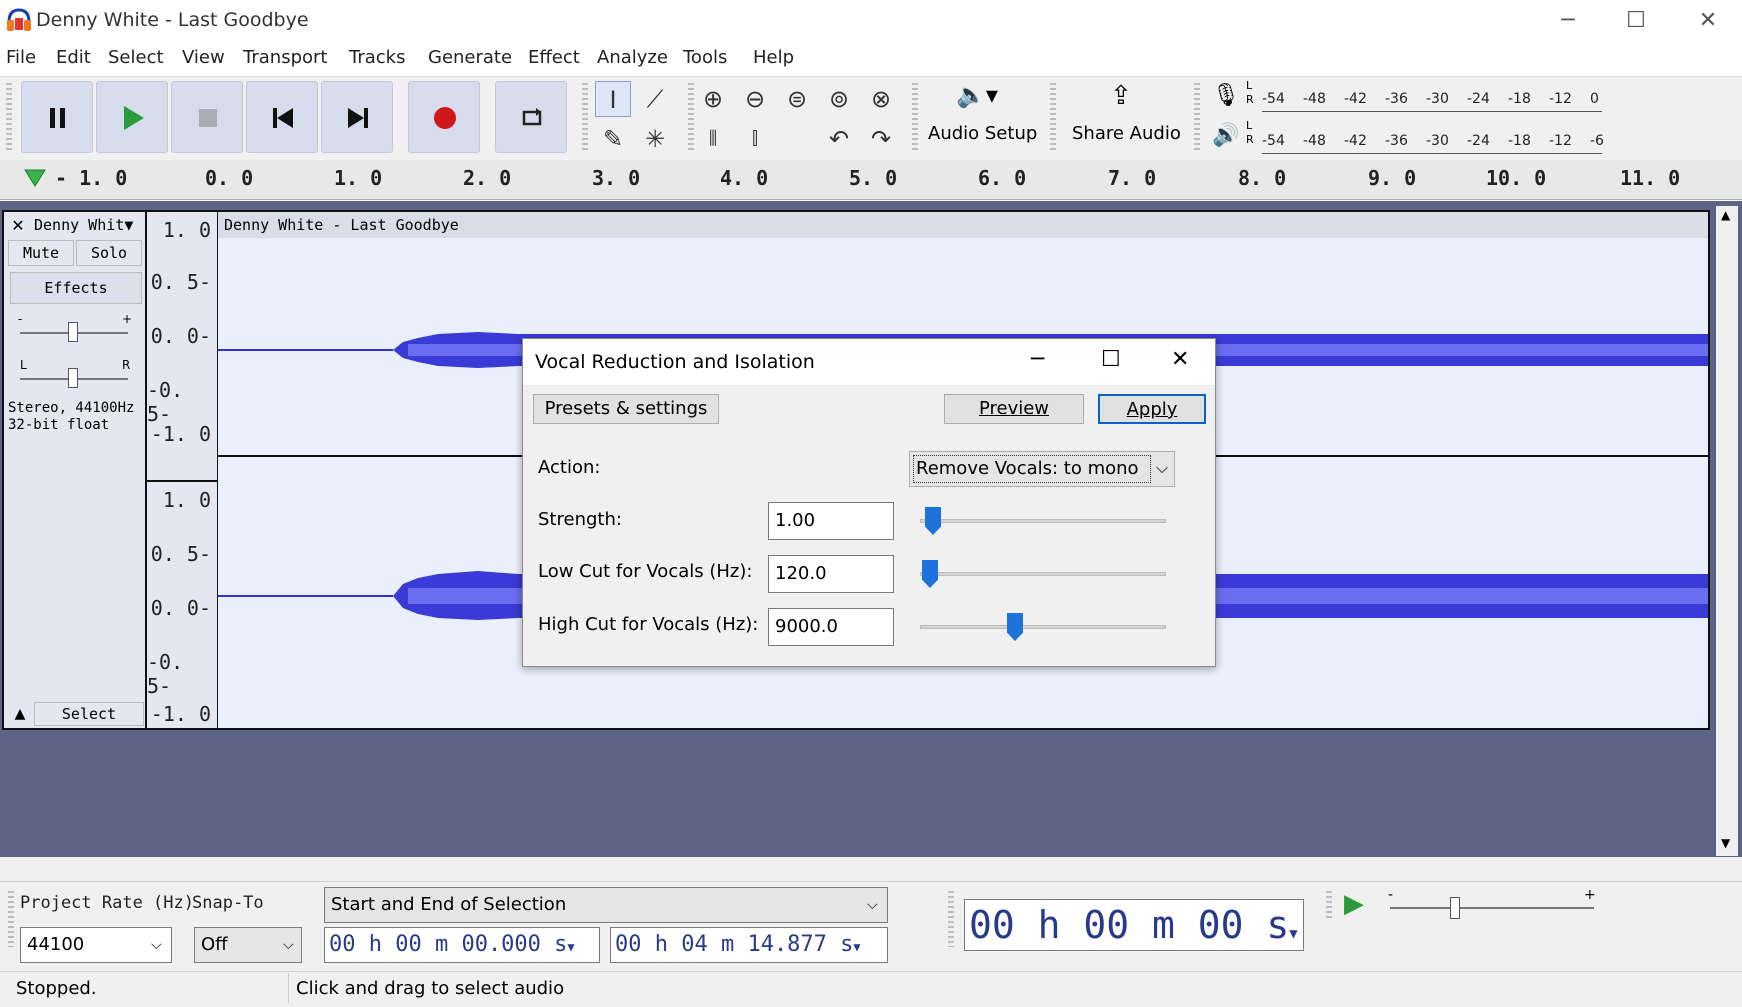  I want to click on track-name-menu: Denny Whit▼, so click(90, 227).